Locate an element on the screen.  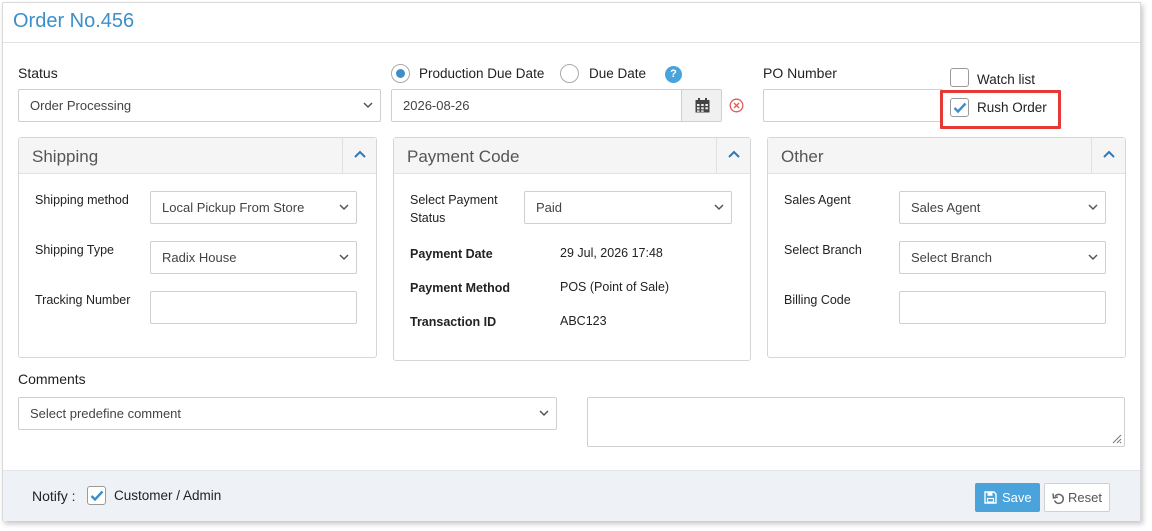
payment-collapse-button is located at coordinates (733, 155).